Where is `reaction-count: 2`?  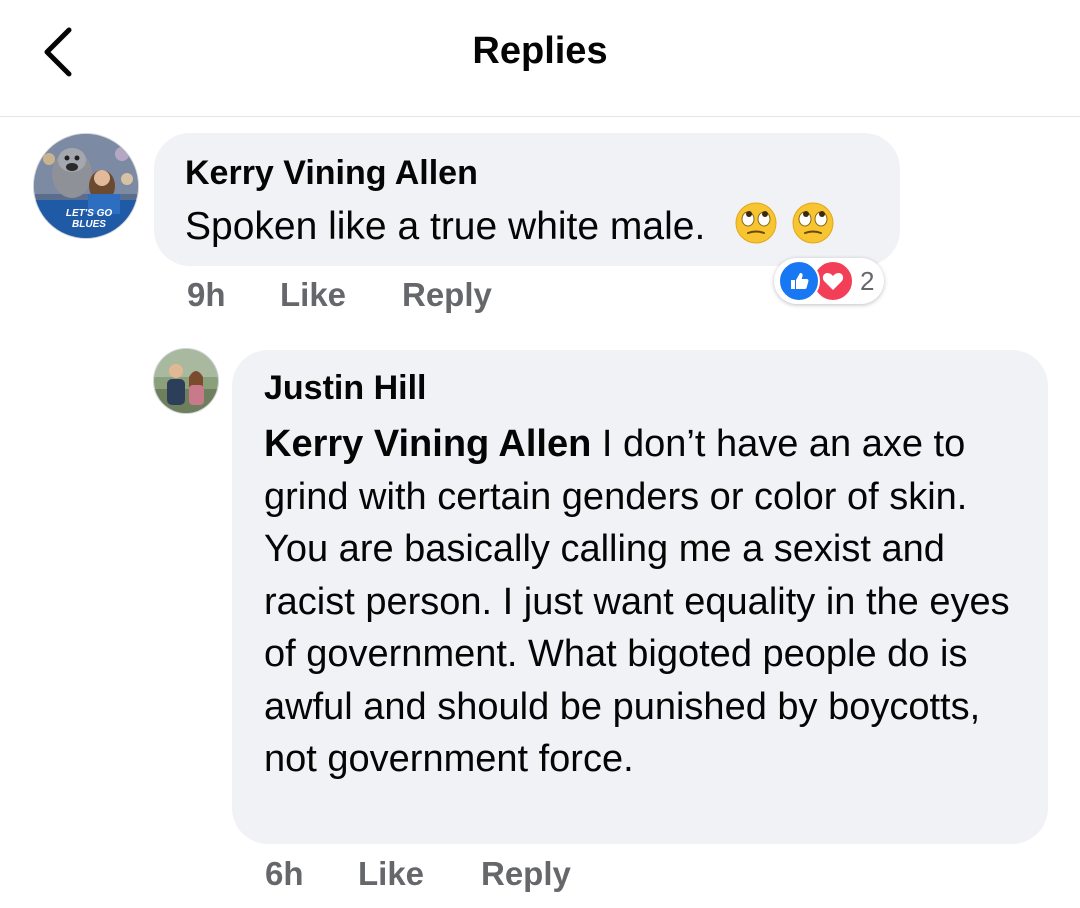
reaction-count: 2 is located at coordinates (867, 280).